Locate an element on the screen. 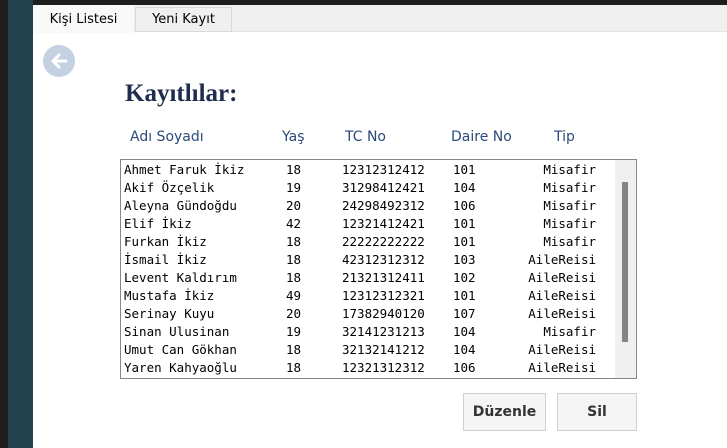 The height and width of the screenshot is (448, 727). name-cell: Akif Özçelik is located at coordinates (169, 187).